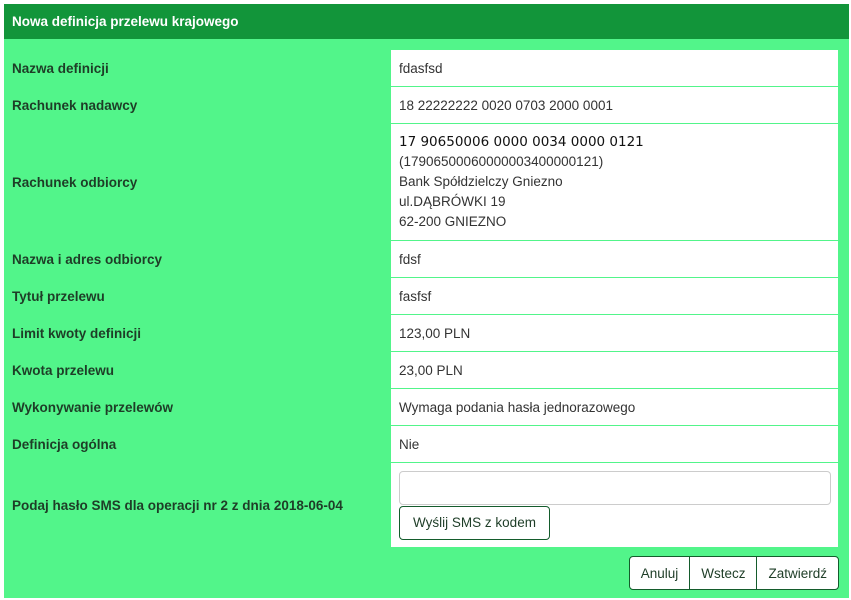 The width and height of the screenshot is (851, 600). What do you see at coordinates (452, 201) in the screenshot?
I see `recipient-bank-street: ul.DĄBRÓWKI 19` at bounding box center [452, 201].